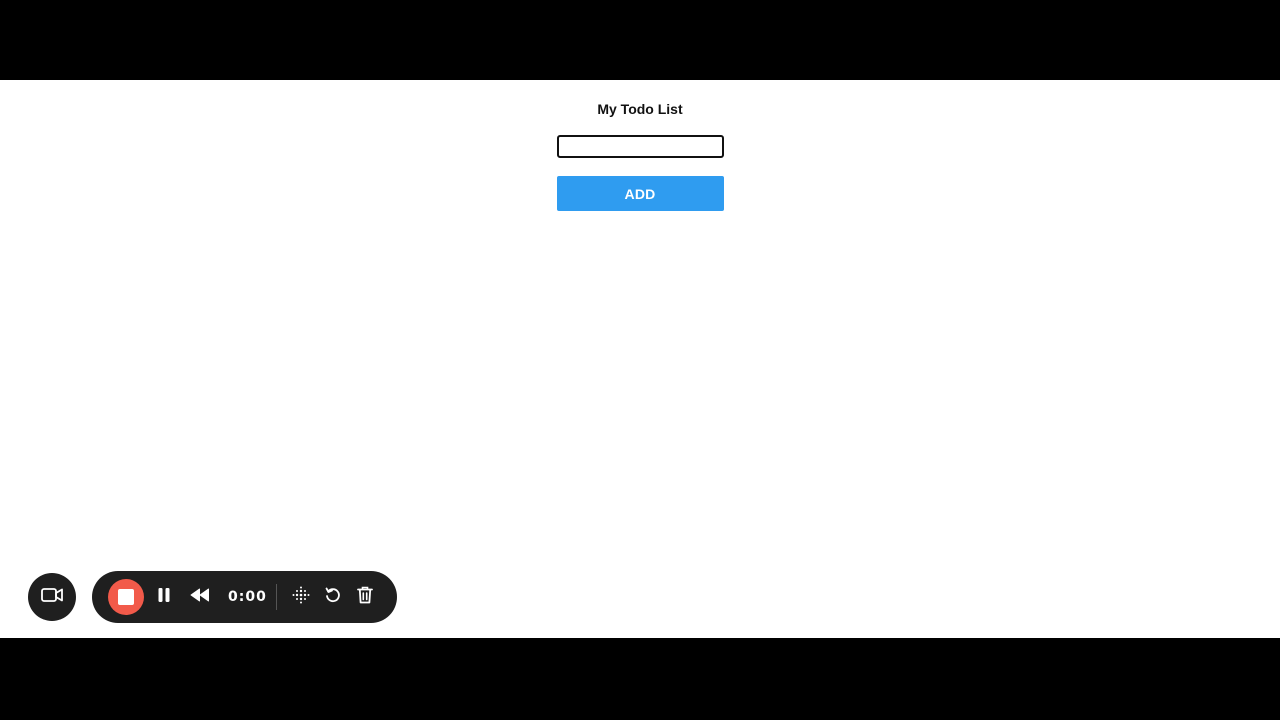  I want to click on dot-grid-icon, so click(301, 597).